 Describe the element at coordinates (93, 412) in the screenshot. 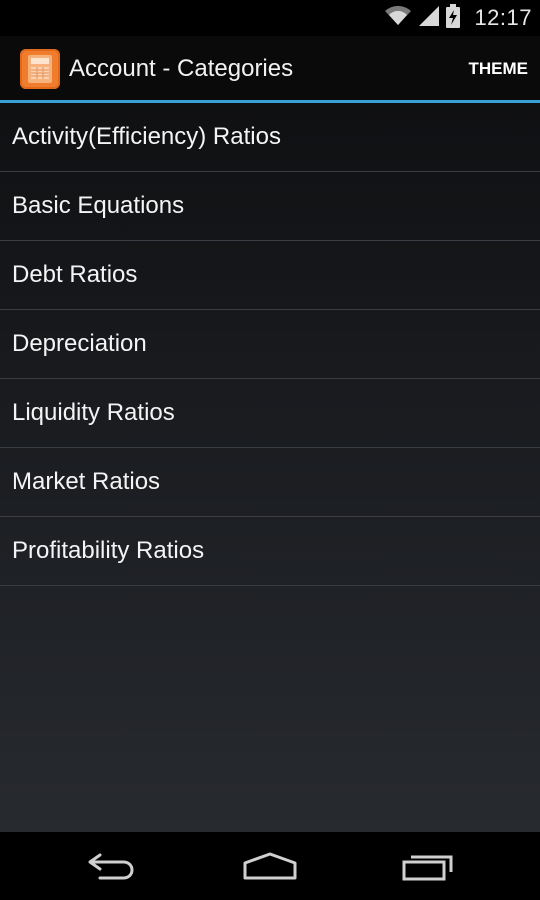

I see `category-label: Liquidity Ratios` at that location.